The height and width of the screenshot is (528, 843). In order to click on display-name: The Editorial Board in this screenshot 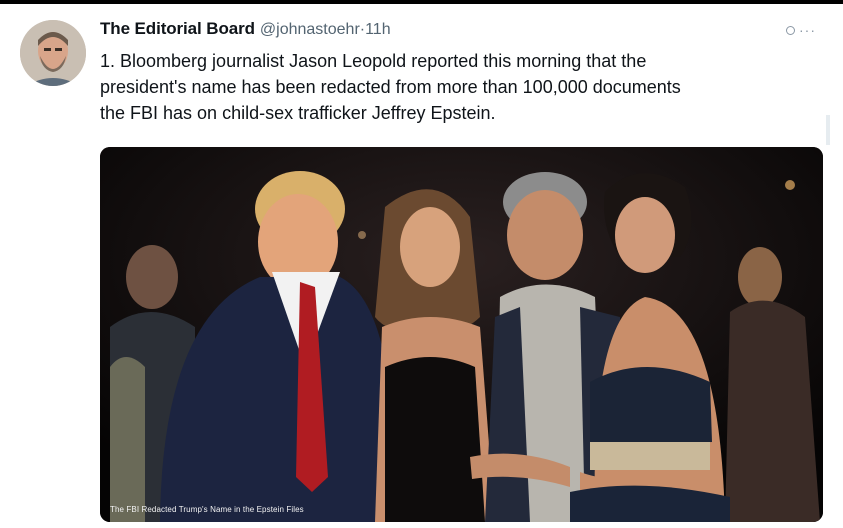, I will do `click(177, 29)`.